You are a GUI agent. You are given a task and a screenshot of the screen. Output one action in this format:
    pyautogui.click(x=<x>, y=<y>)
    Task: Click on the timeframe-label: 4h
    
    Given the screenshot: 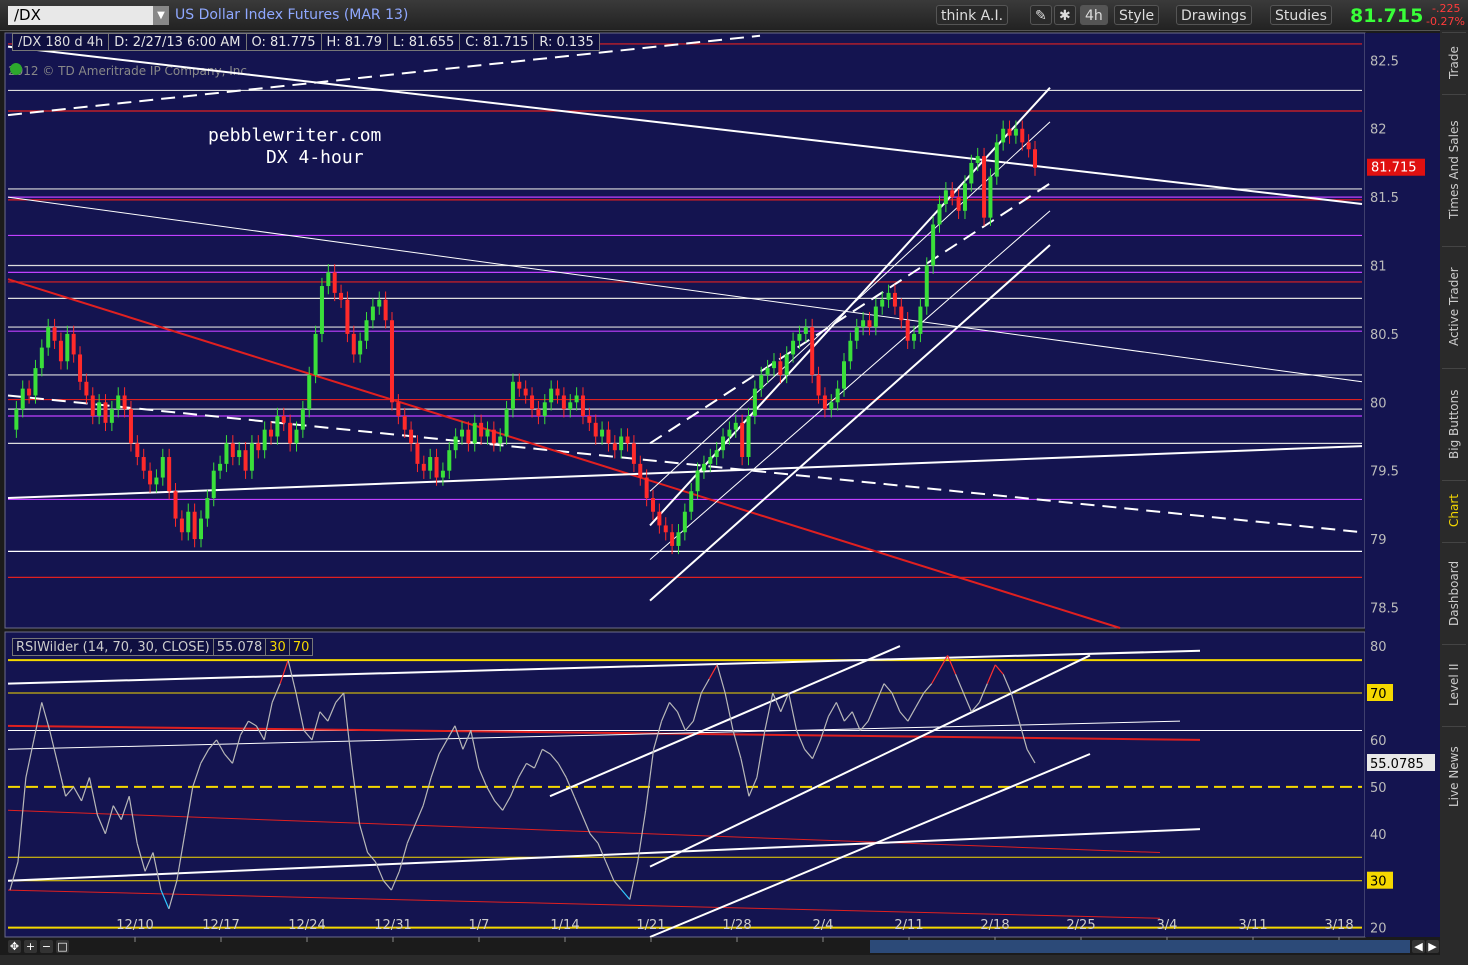 What is the action you would take?
    pyautogui.click(x=1094, y=16)
    